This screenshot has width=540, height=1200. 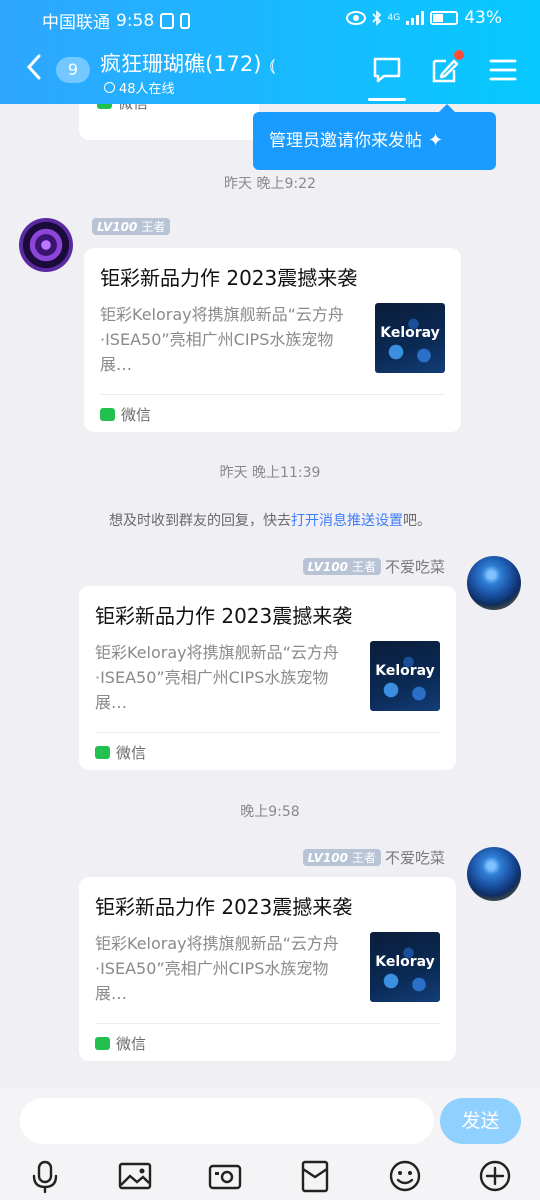 I want to click on sparkle-icon: ✦, so click(x=436, y=140).